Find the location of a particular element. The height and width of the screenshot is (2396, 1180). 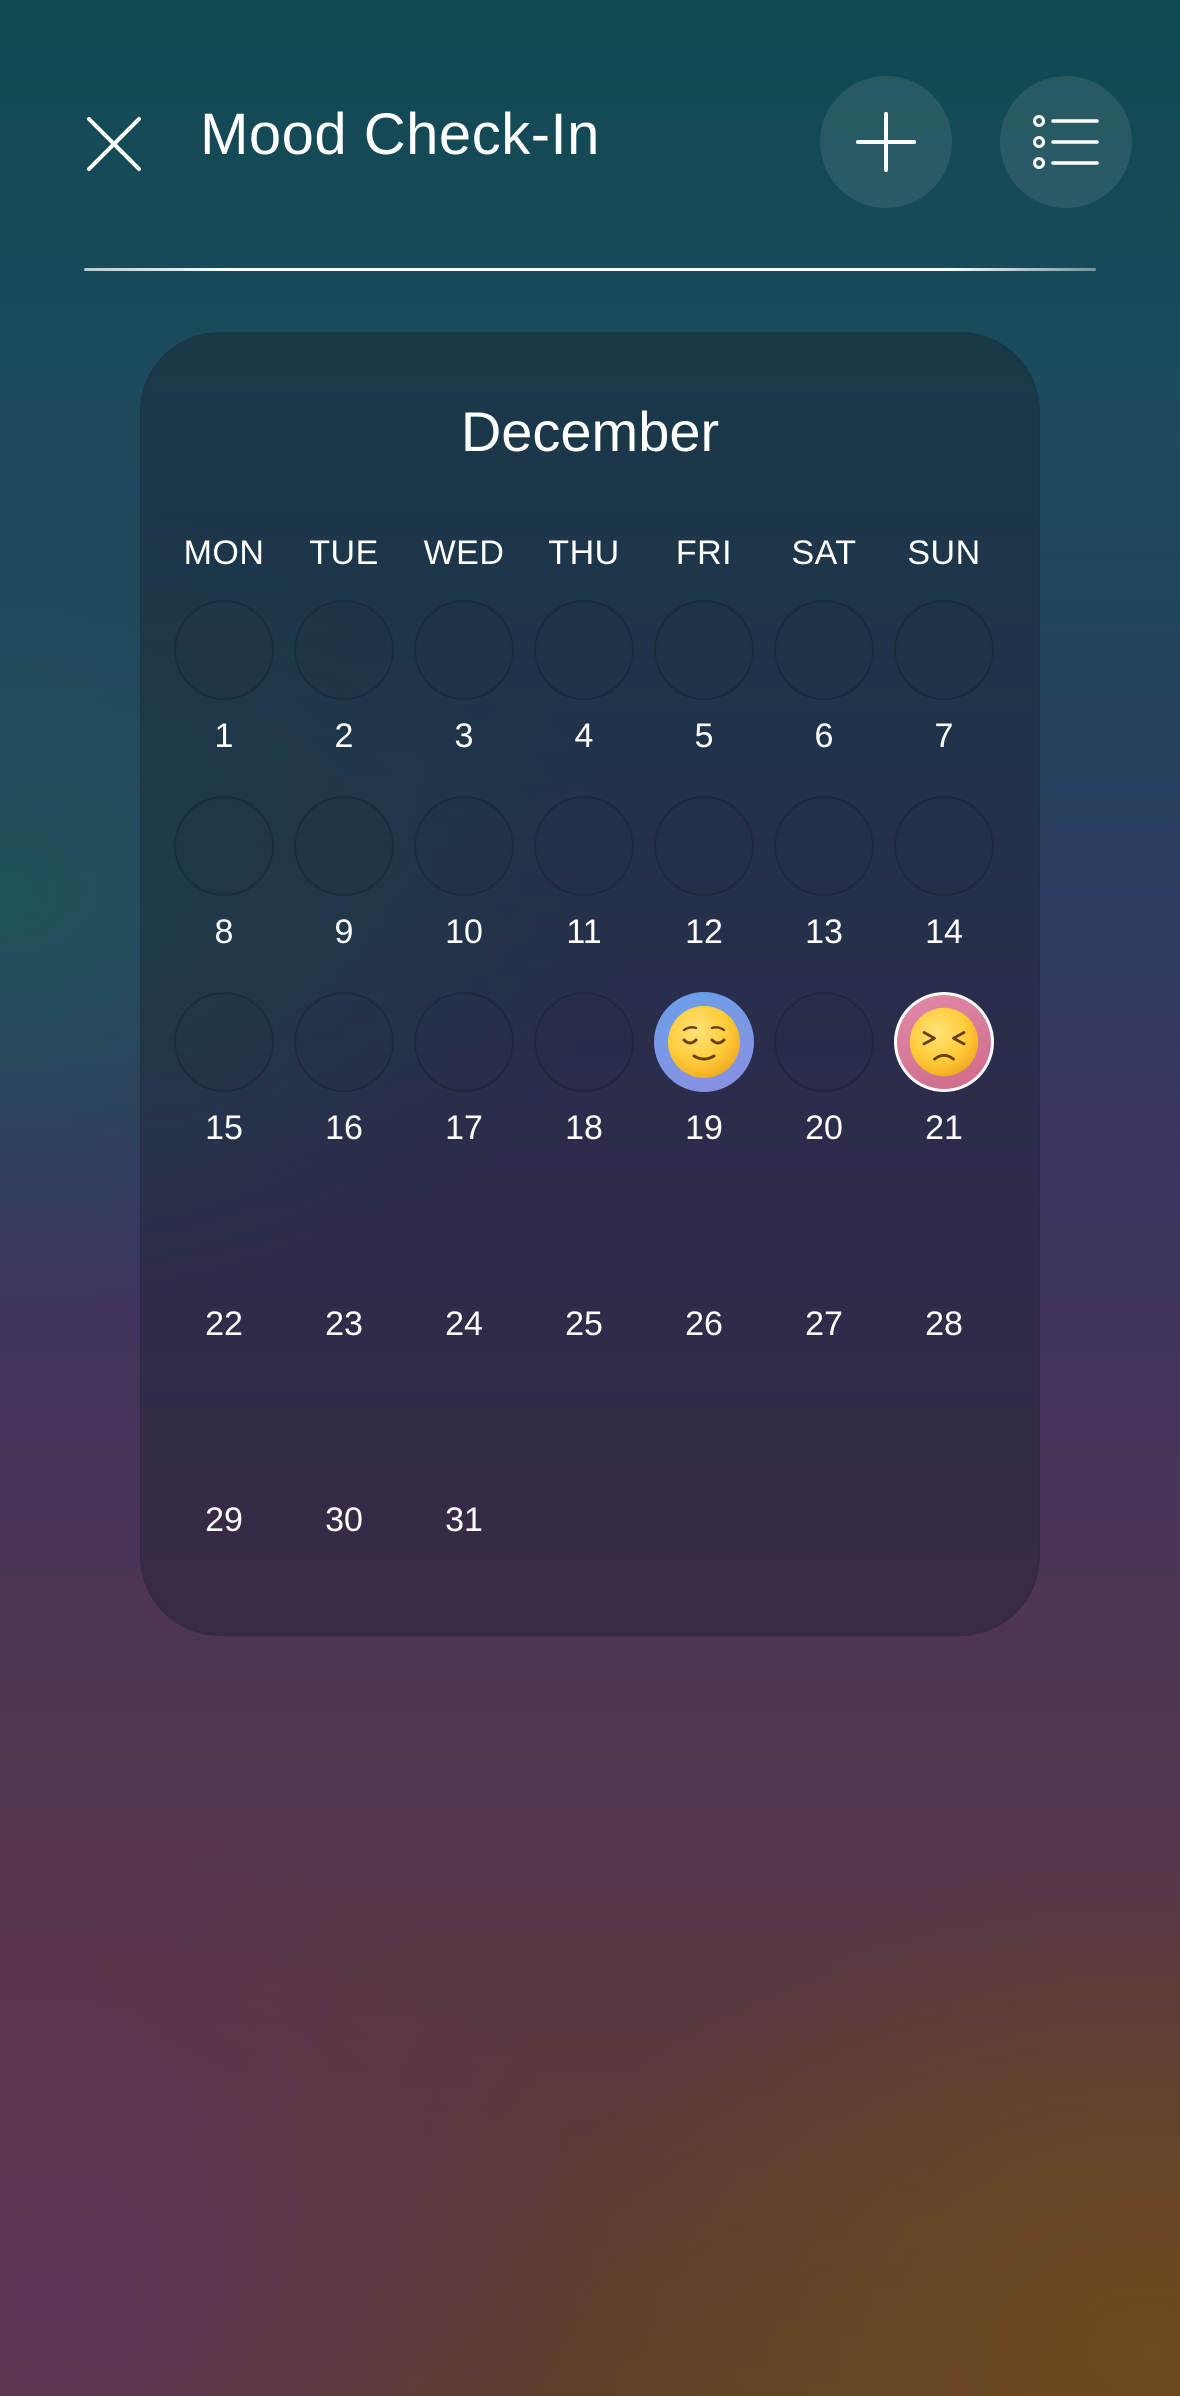

day-cell: 27 is located at coordinates (824, 1286).